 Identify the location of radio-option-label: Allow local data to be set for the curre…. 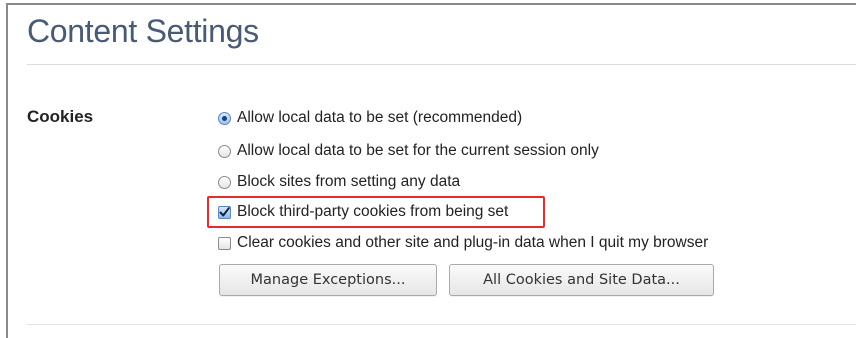
(418, 150).